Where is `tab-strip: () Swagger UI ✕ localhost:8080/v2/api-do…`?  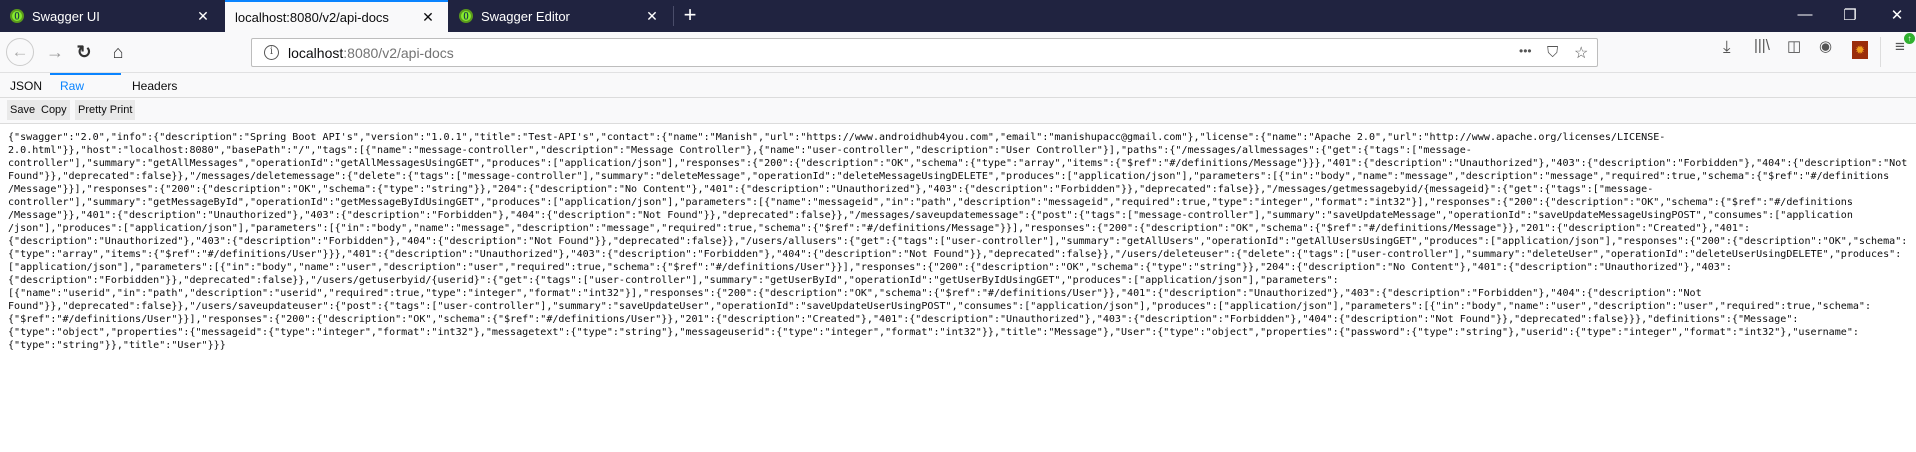 tab-strip: () Swagger UI ✕ localhost:8080/v2/api-do… is located at coordinates (958, 16).